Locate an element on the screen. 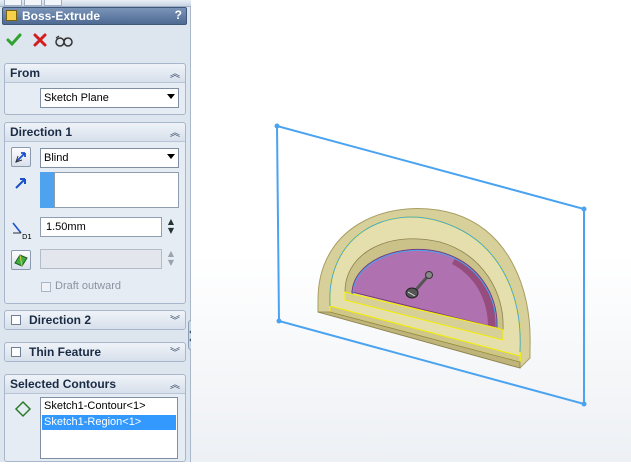  start-condition-value: Sketch Plane is located at coordinates (76, 98).